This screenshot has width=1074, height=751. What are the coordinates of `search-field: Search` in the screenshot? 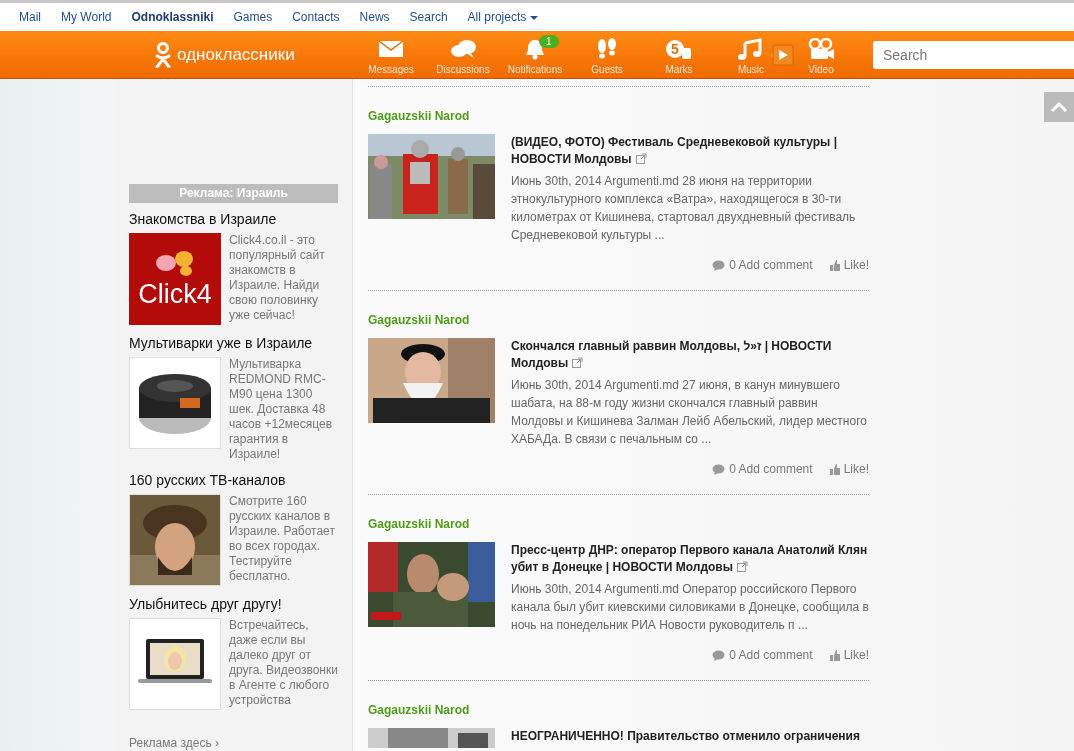 It's located at (973, 54).